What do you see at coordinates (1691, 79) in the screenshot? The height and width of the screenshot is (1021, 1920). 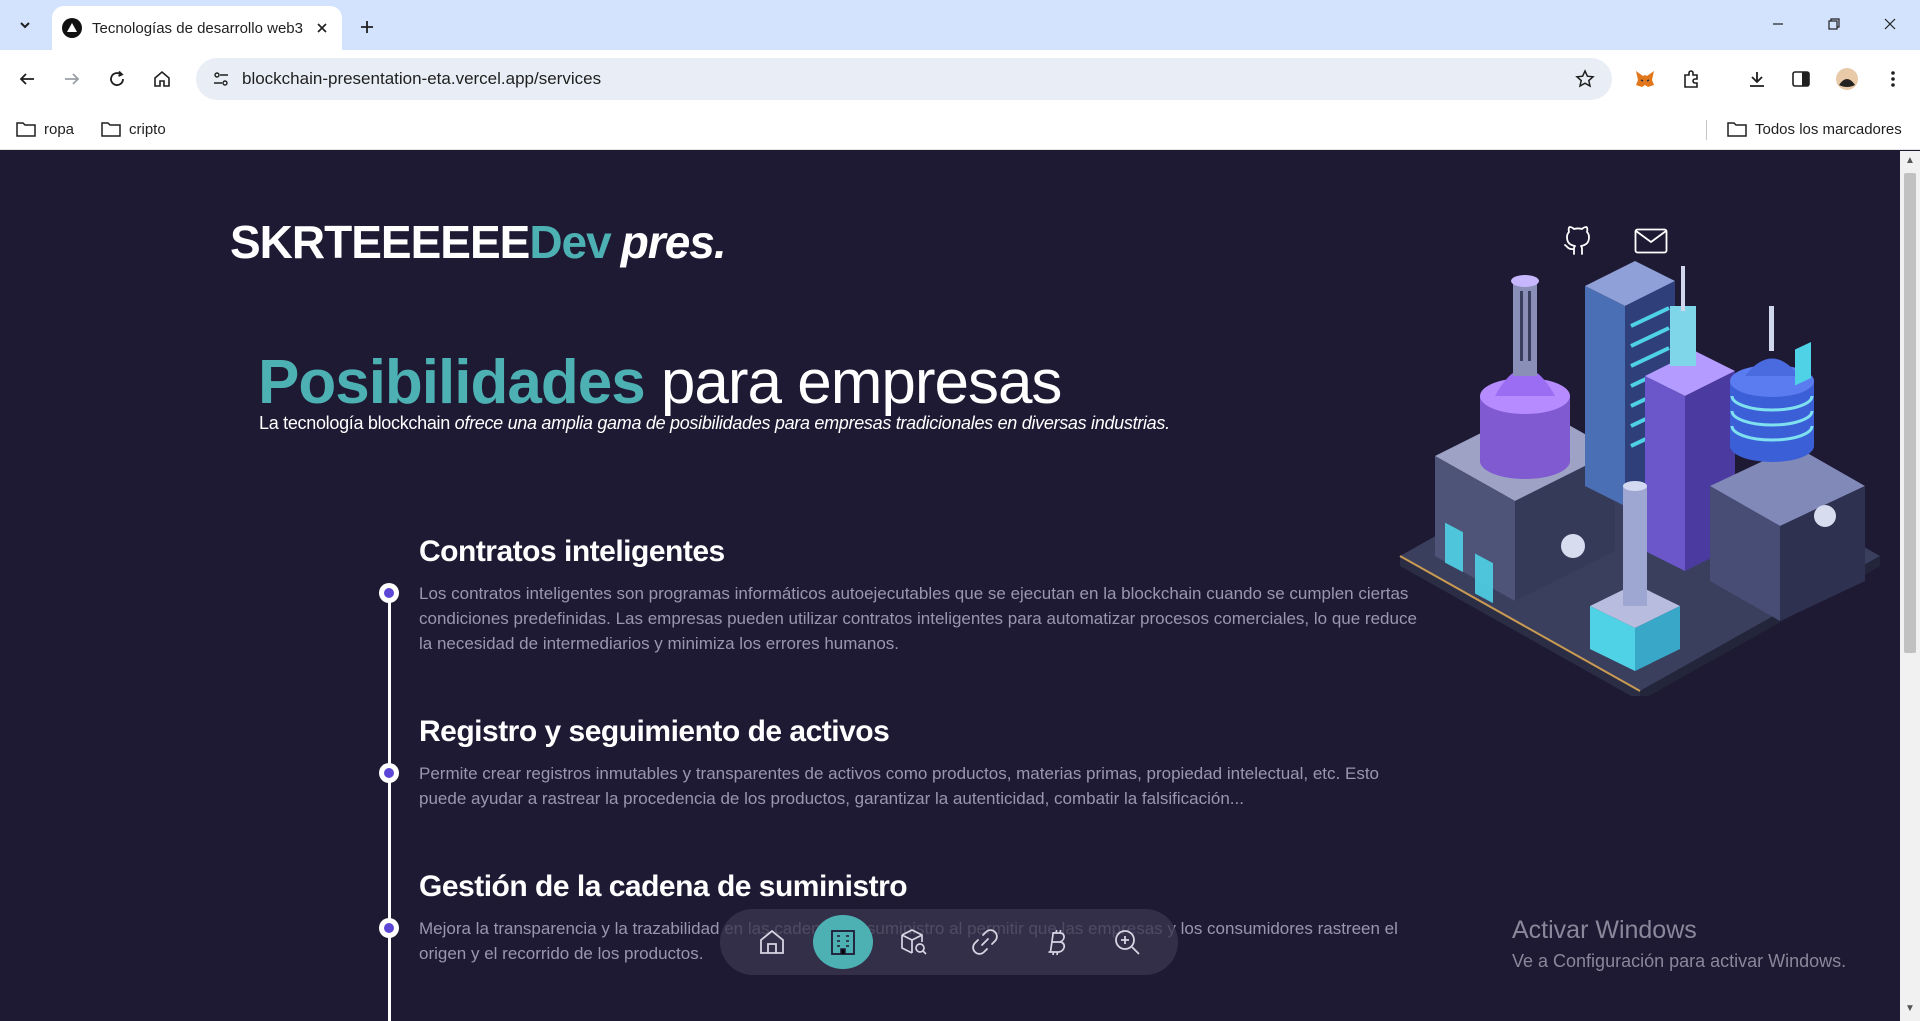 I see `extensions-puzzle-icon` at bounding box center [1691, 79].